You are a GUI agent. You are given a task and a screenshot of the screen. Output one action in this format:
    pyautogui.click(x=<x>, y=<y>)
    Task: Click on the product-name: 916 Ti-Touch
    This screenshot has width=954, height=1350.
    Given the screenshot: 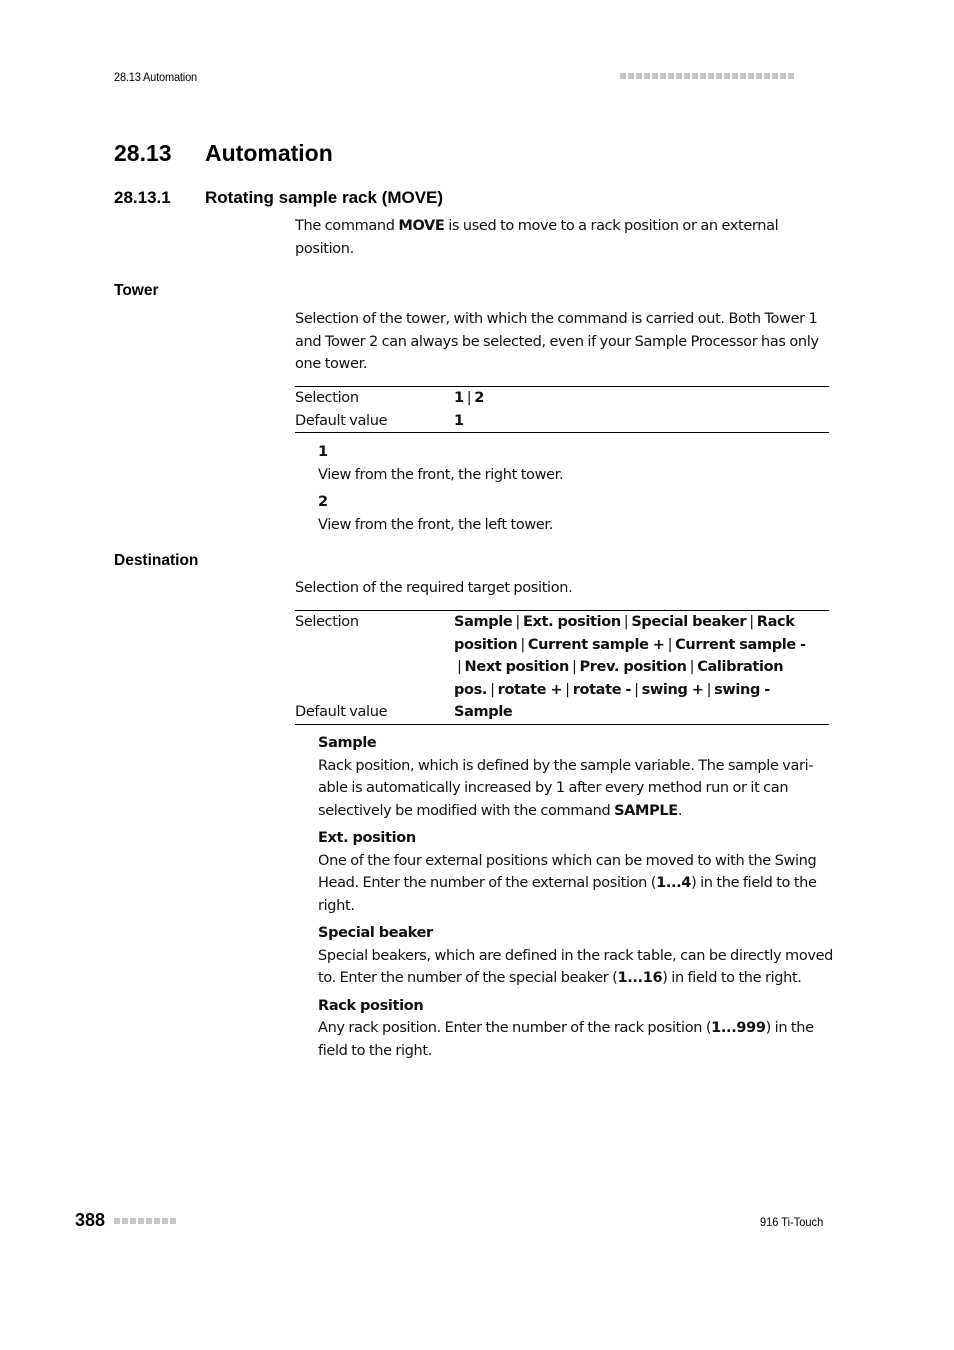 What is the action you would take?
    pyautogui.click(x=792, y=1222)
    